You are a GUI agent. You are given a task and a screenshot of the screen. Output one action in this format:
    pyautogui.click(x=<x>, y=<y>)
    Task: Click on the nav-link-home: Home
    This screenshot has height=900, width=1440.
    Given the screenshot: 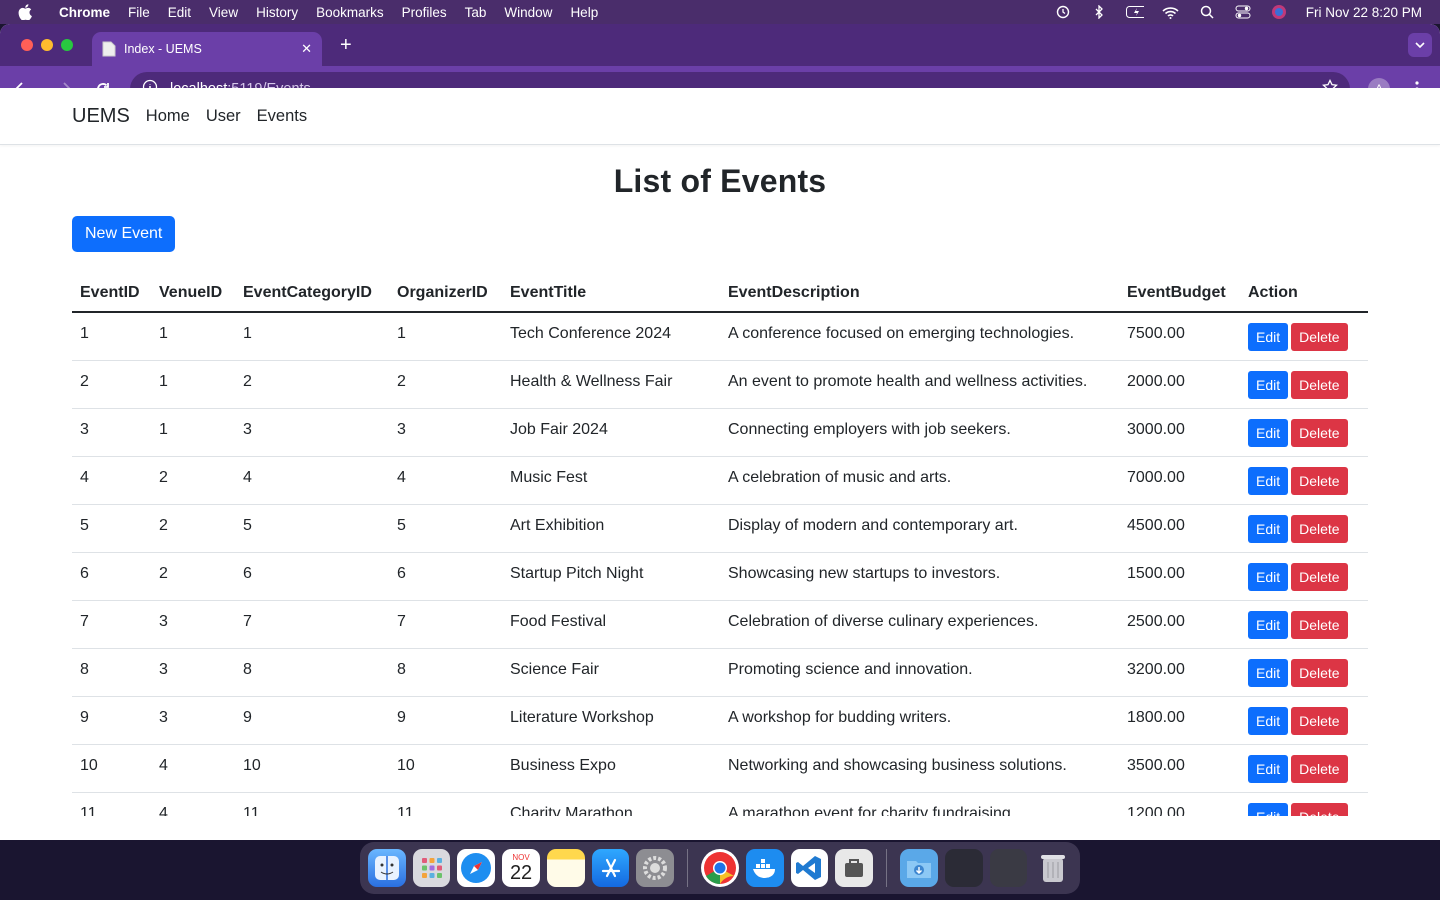 What is the action you would take?
    pyautogui.click(x=168, y=116)
    